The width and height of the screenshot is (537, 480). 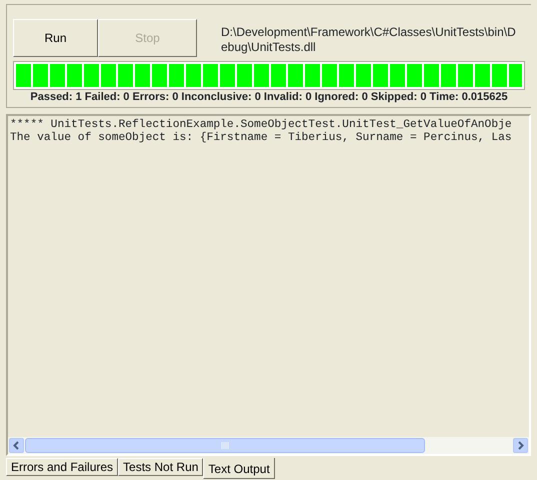 I want to click on scroll-left-button, so click(x=16, y=445).